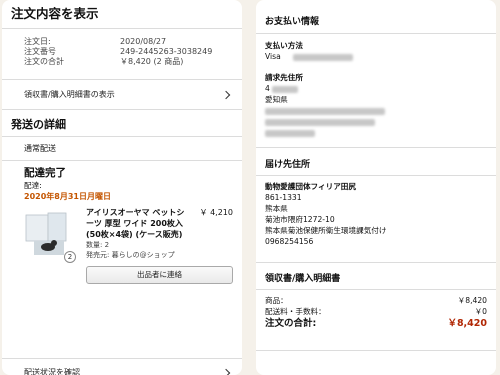  What do you see at coordinates (40, 51) in the screenshot?
I see `order-number-label: 注文番号` at bounding box center [40, 51].